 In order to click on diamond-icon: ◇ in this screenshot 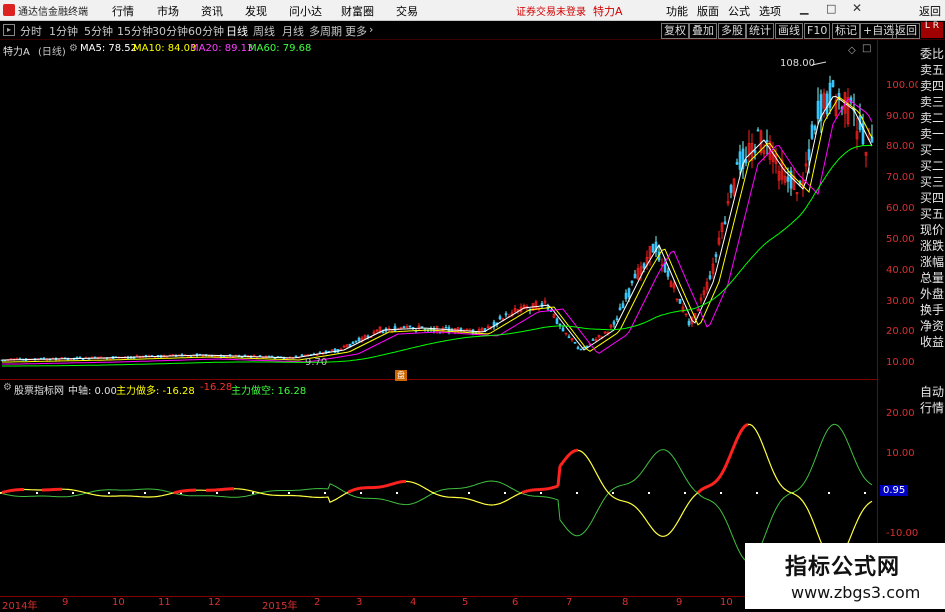, I will do `click(852, 50)`.